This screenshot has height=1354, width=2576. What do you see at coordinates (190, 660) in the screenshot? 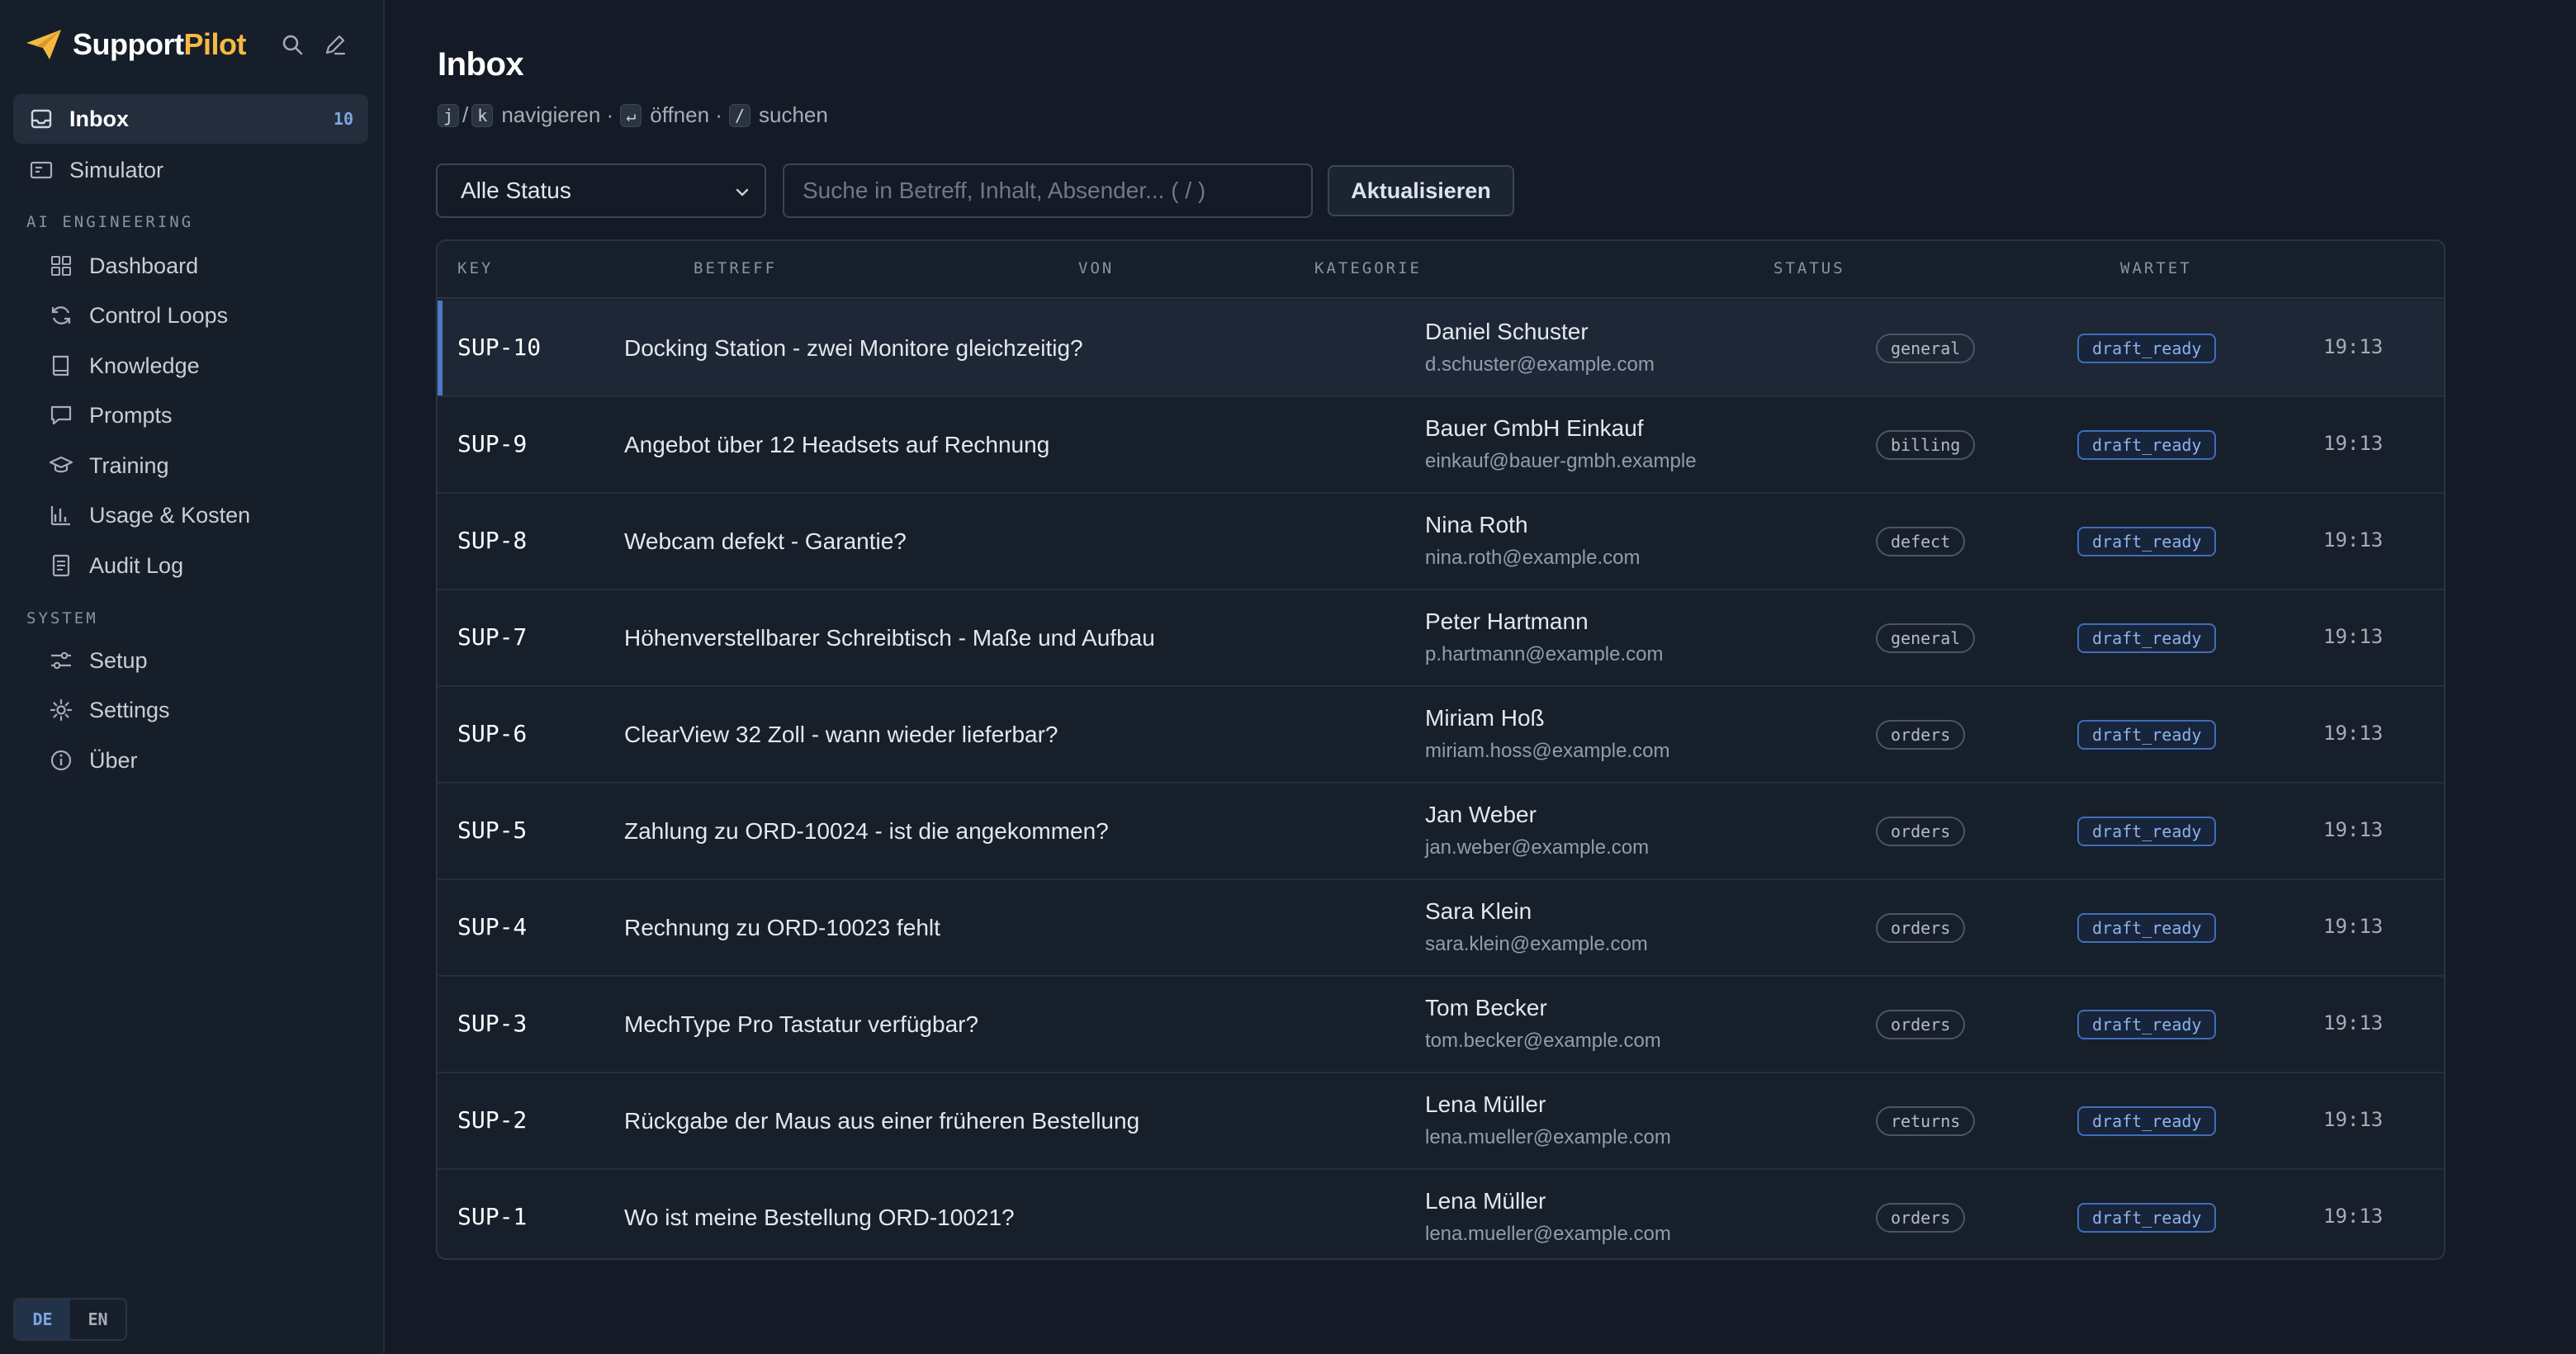
I see `sidebar-item-setup: Setup` at bounding box center [190, 660].